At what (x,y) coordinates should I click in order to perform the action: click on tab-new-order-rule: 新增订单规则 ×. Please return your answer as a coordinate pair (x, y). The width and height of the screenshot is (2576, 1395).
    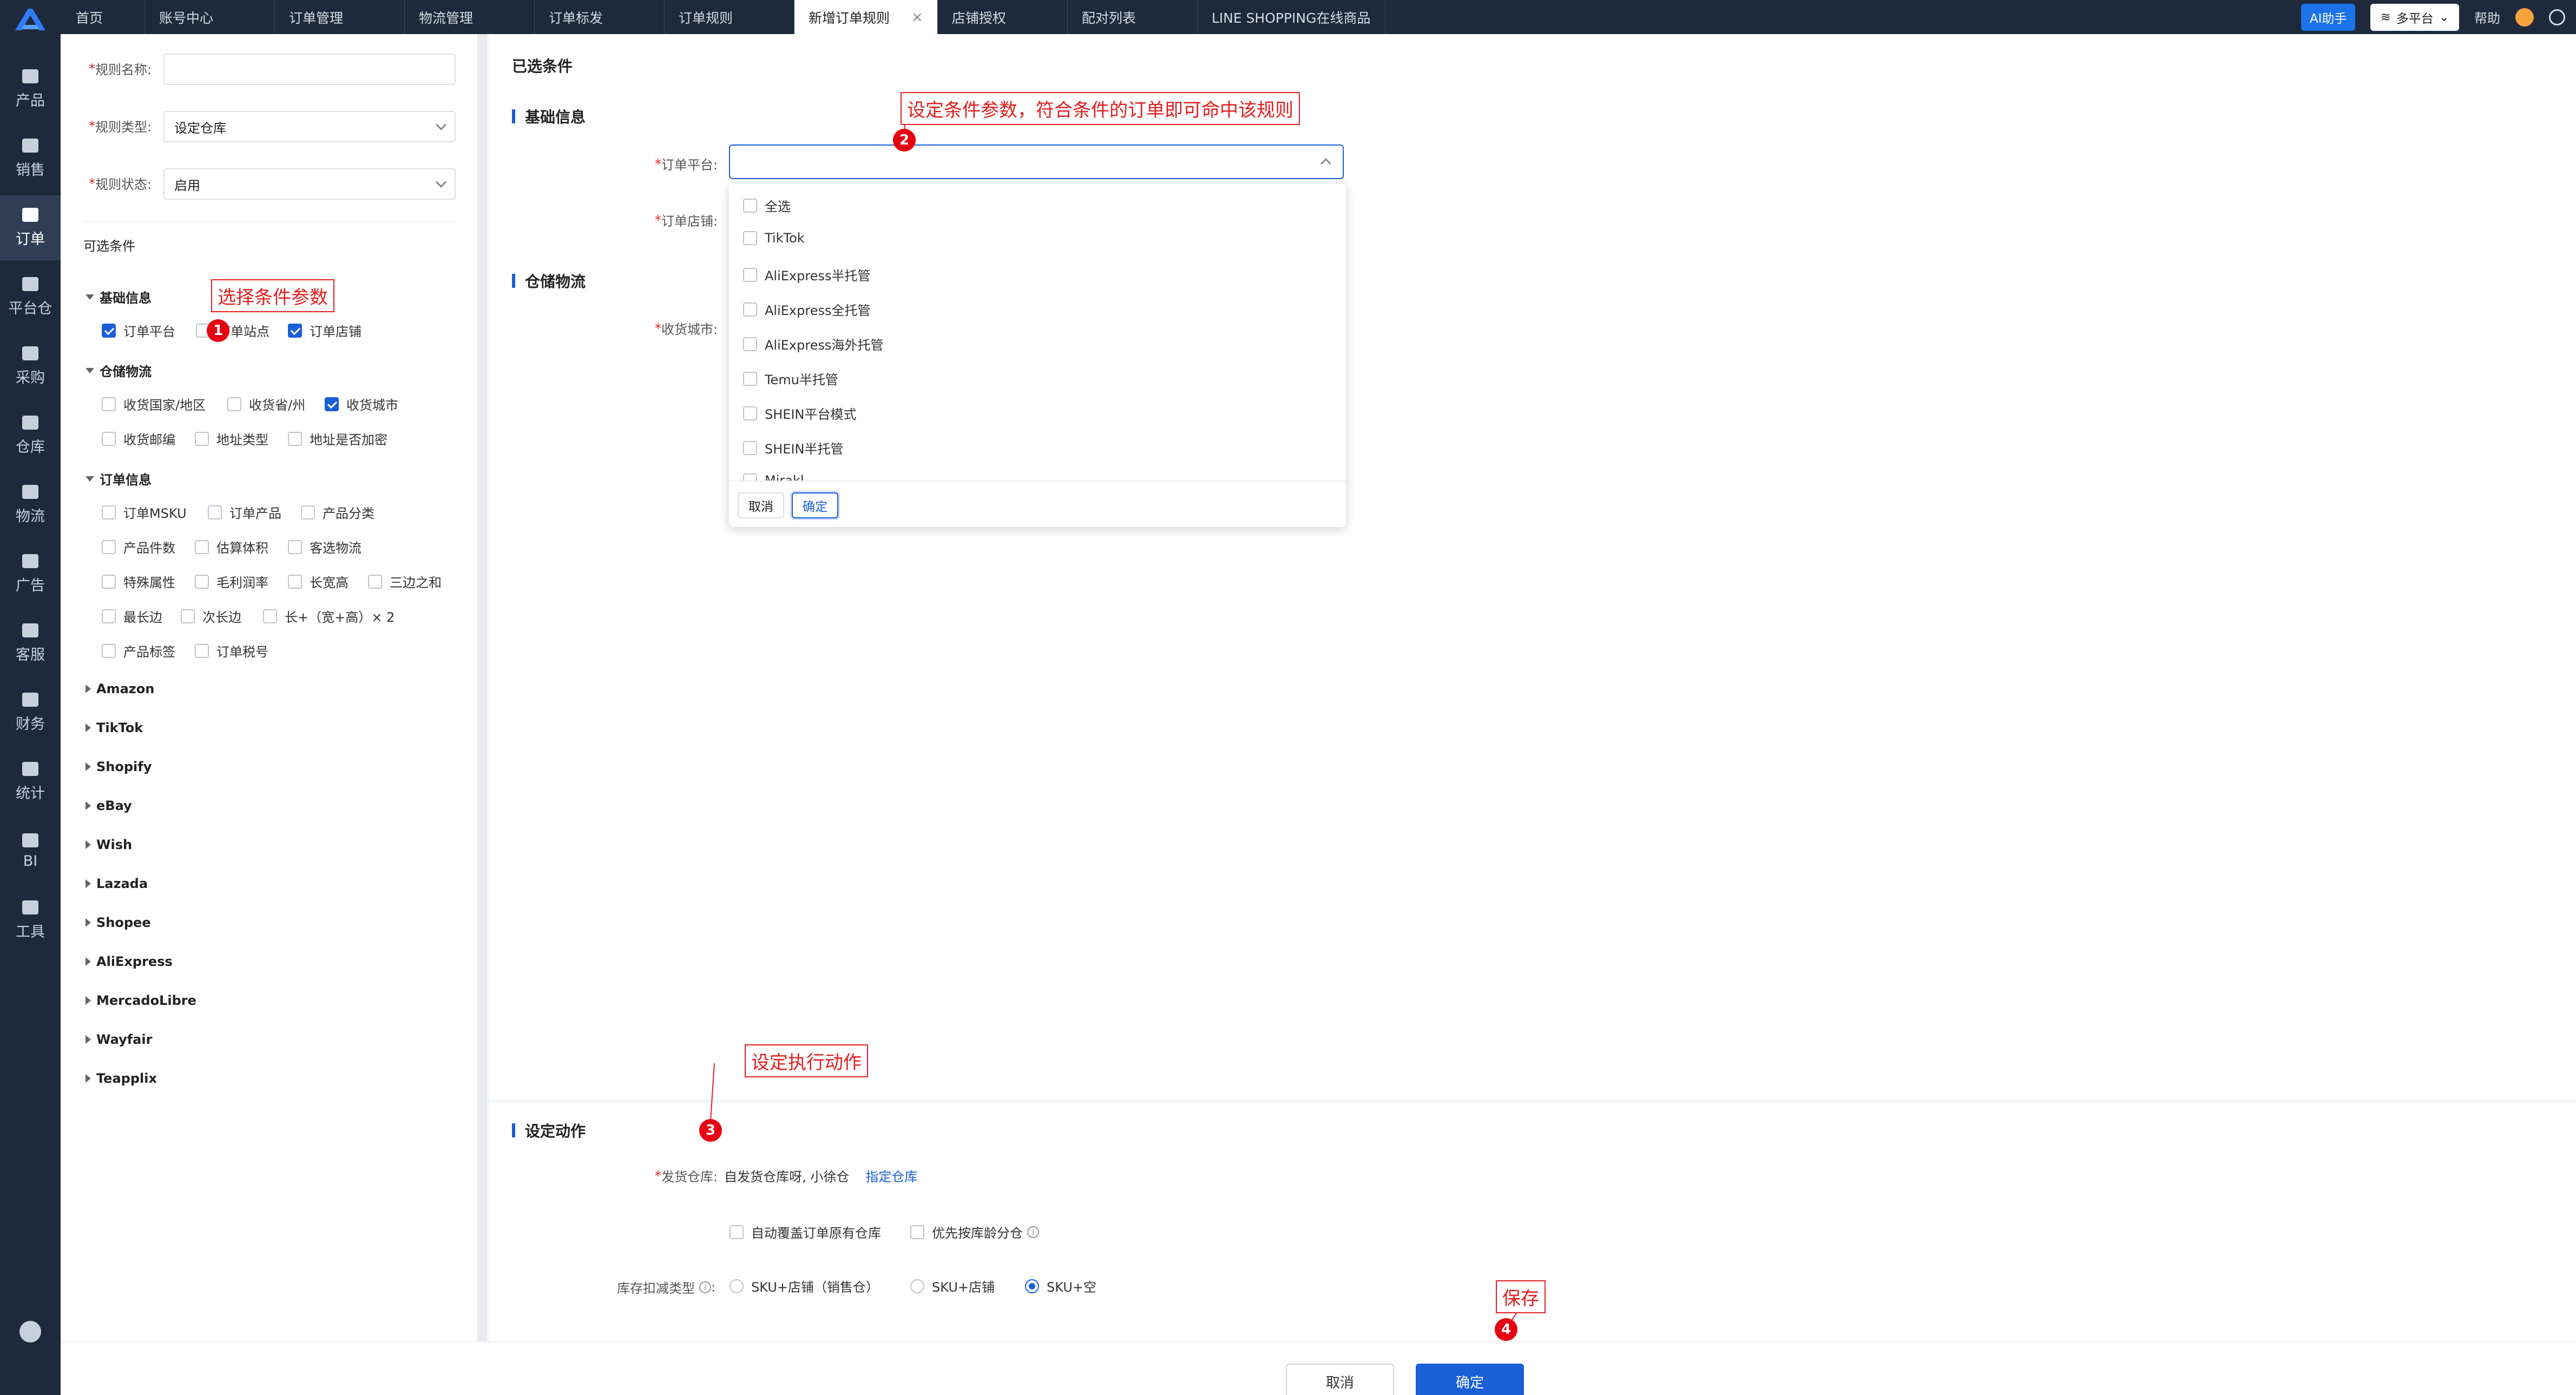
    Looking at the image, I should click on (866, 17).